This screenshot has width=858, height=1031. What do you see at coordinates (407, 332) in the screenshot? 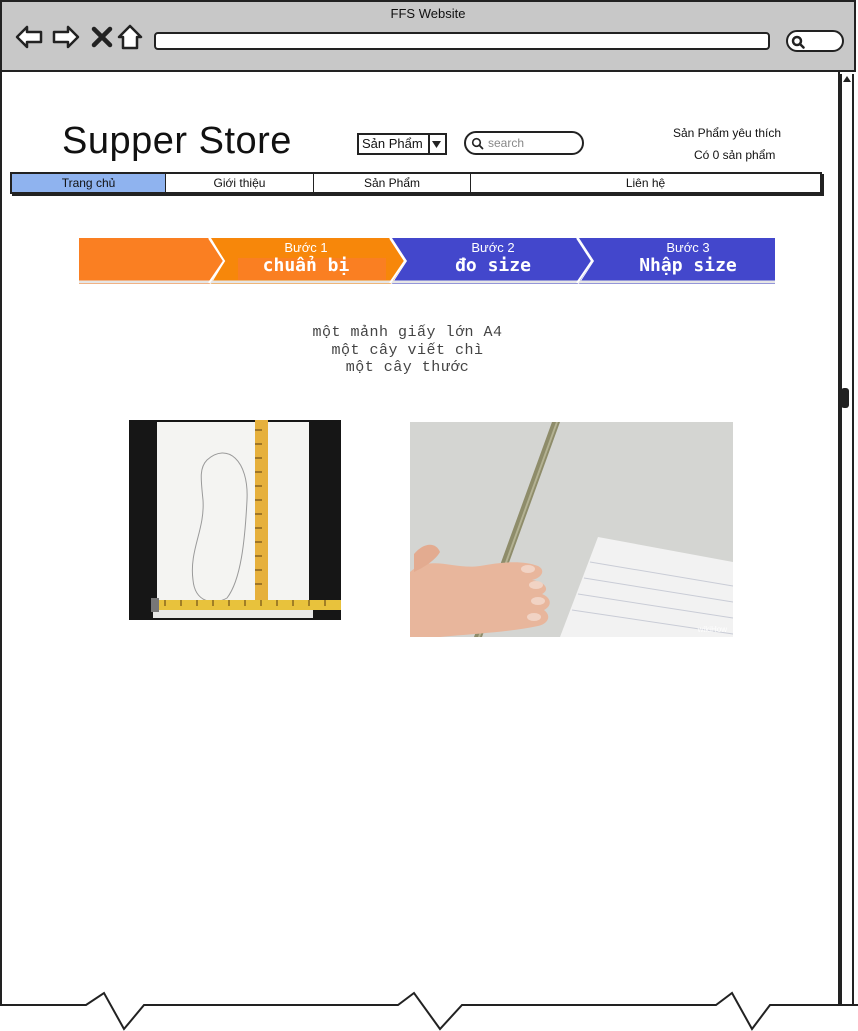
I see `instruction-item: một mảnh giấy lớn A4` at bounding box center [407, 332].